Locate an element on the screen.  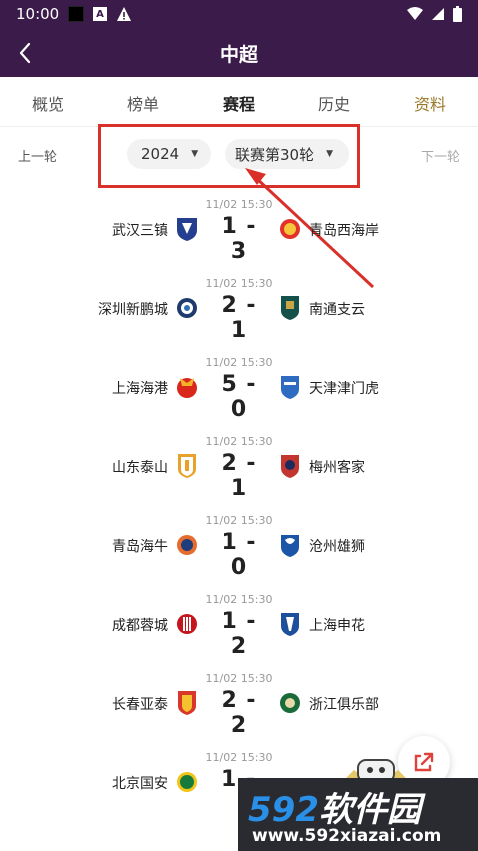
match-score: 2 - 2 is located at coordinates (239, 713).